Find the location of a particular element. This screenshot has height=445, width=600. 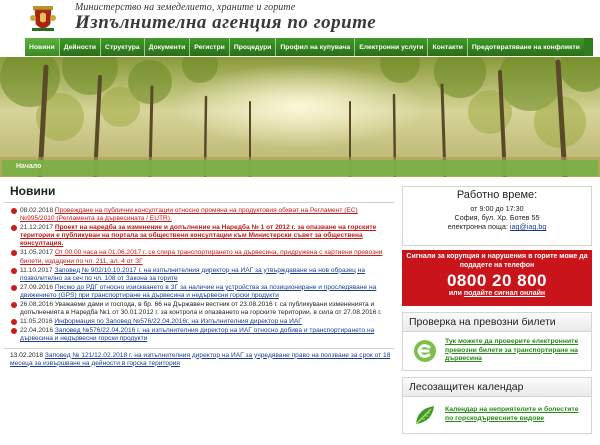

nav-buyer-profile: Профил на купувача is located at coordinates (316, 47).